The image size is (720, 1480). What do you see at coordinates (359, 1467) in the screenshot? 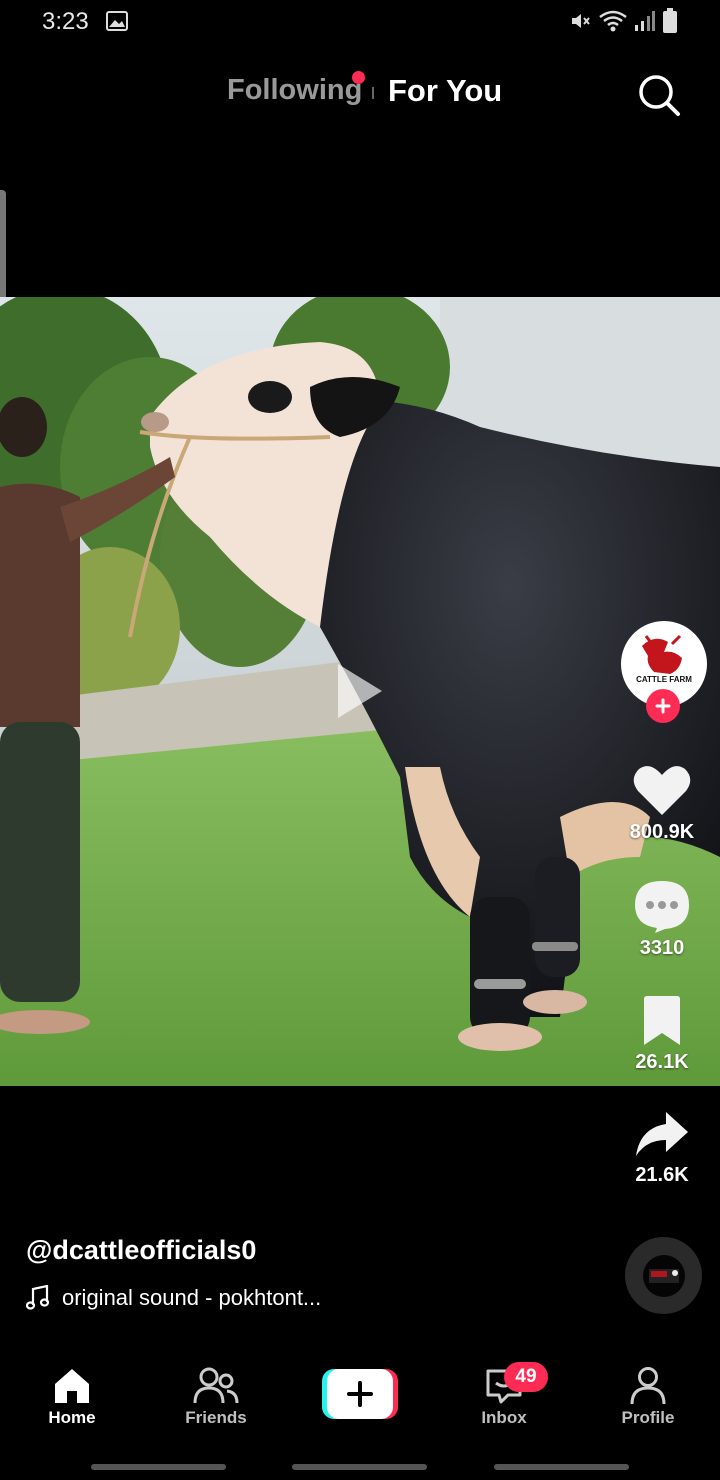
I see `system-nav-home` at bounding box center [359, 1467].